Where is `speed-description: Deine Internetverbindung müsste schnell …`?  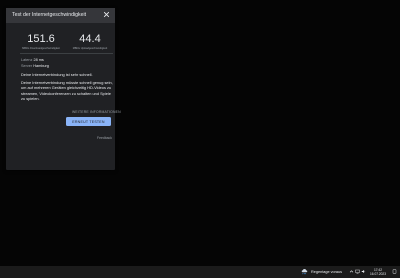
speed-description: Deine Internetverbindung müsste schnell … is located at coordinates (67, 91).